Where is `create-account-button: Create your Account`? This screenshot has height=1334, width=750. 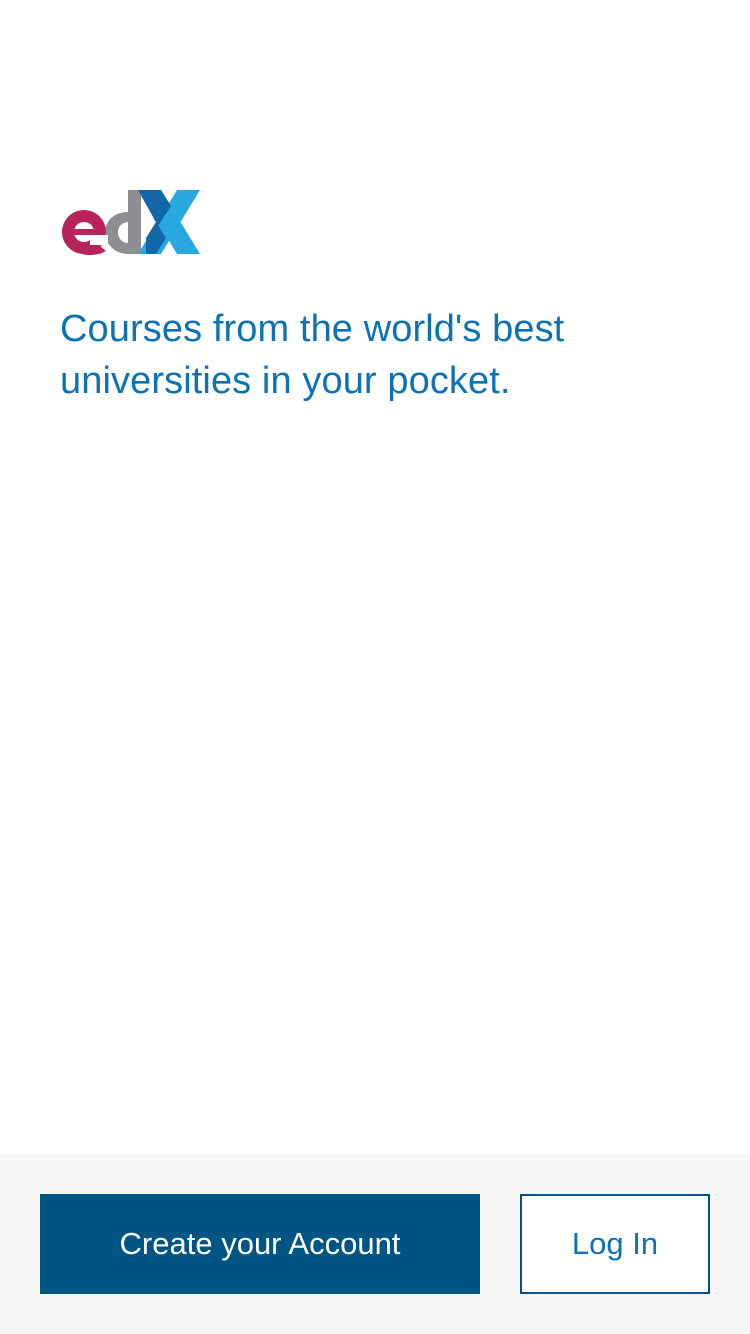 create-account-button: Create your Account is located at coordinates (260, 1244).